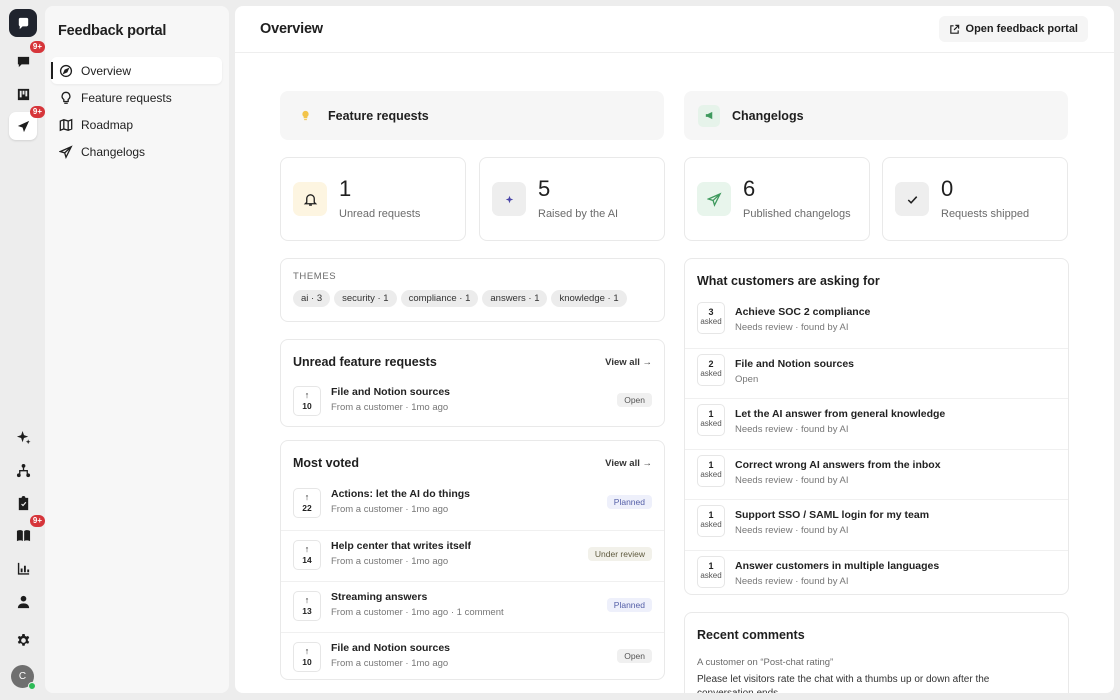 The height and width of the screenshot is (700, 1120). What do you see at coordinates (307, 508) in the screenshot?
I see `vote-count: 22` at bounding box center [307, 508].